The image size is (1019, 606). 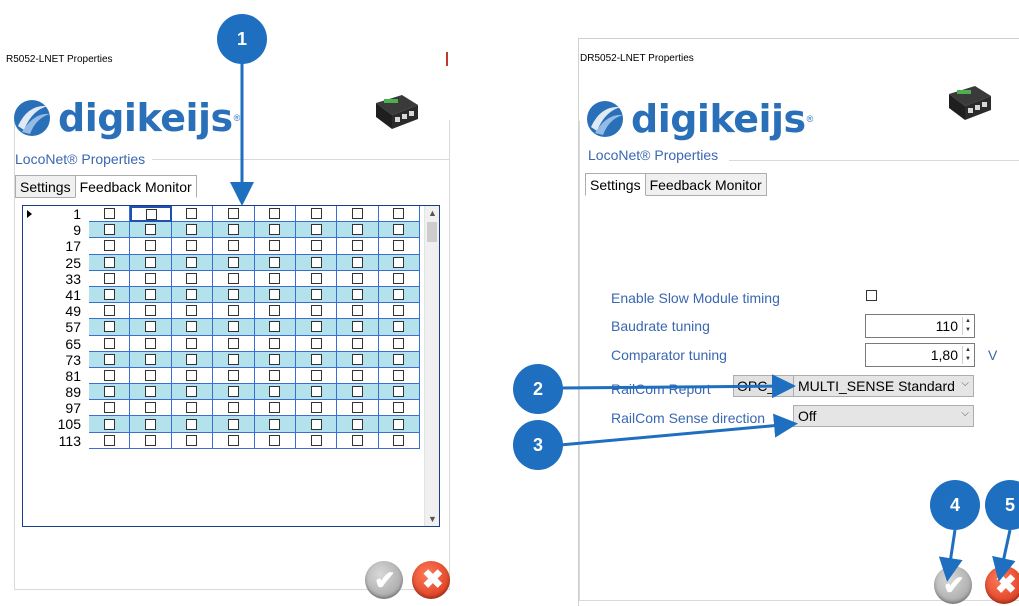 I want to click on row-header: 49, so click(x=56, y=311).